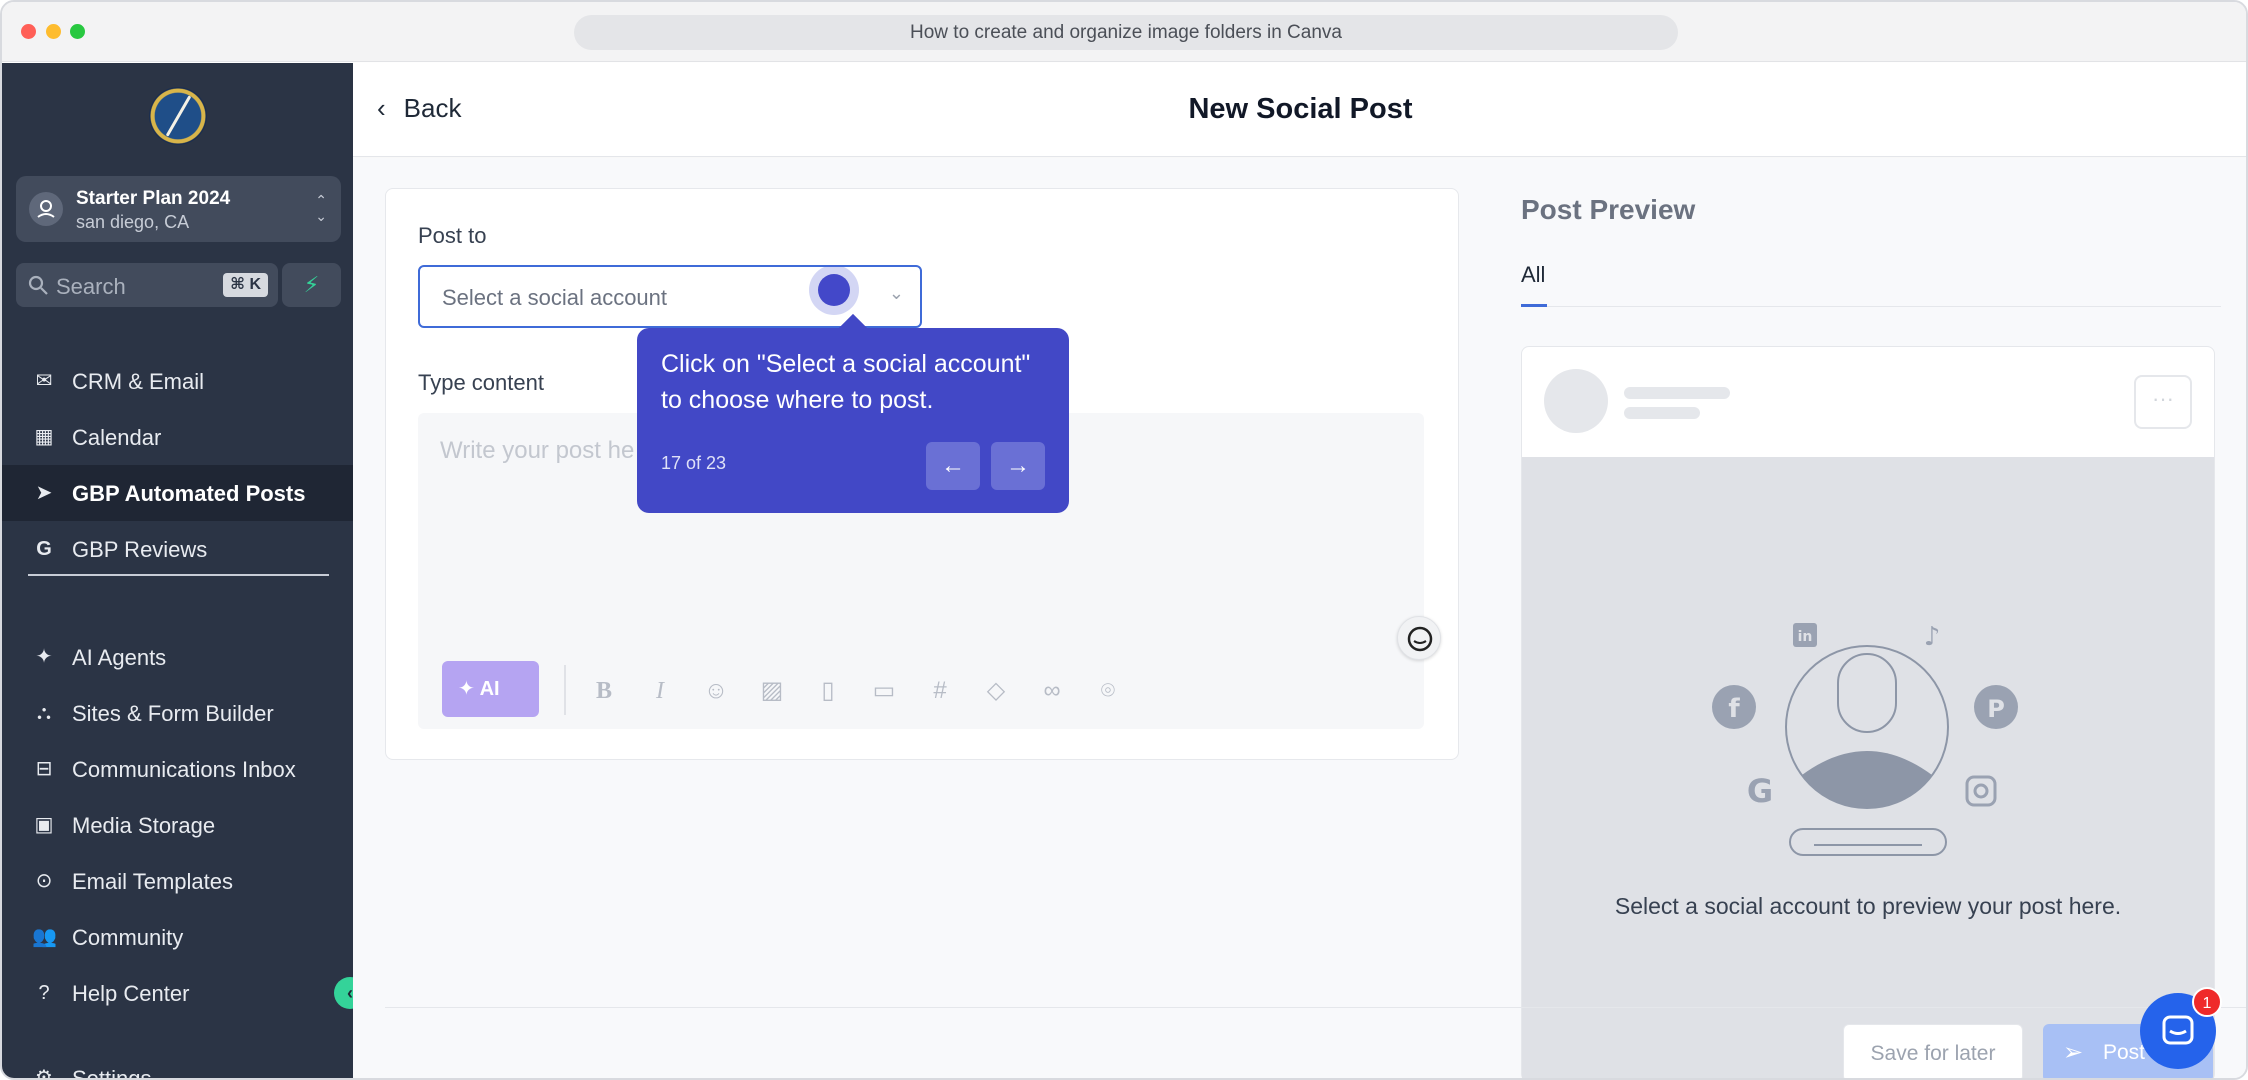 The height and width of the screenshot is (1080, 2248). Describe the element at coordinates (565, 690) in the screenshot. I see `toolbar-divider` at that location.